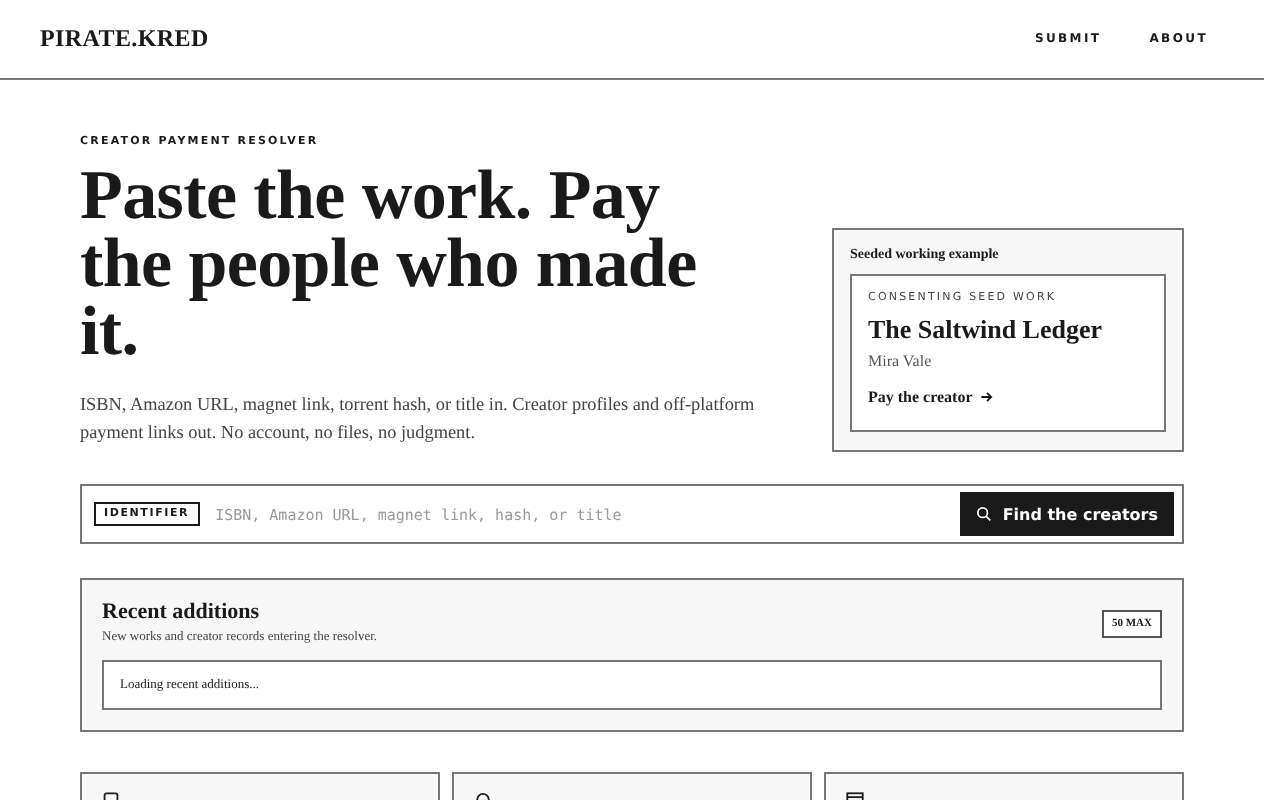 The image size is (1280, 800). Describe the element at coordinates (901, 361) in the screenshot. I see `work-author: Mira Vale` at that location.